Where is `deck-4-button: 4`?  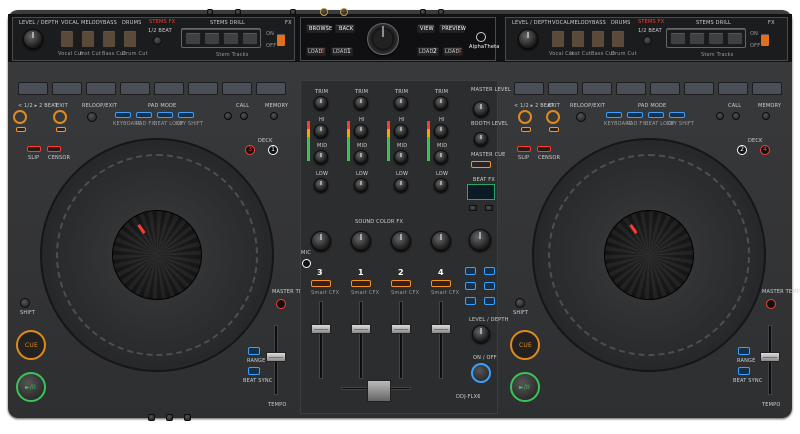
deck-4-button: 4 is located at coordinates (765, 150).